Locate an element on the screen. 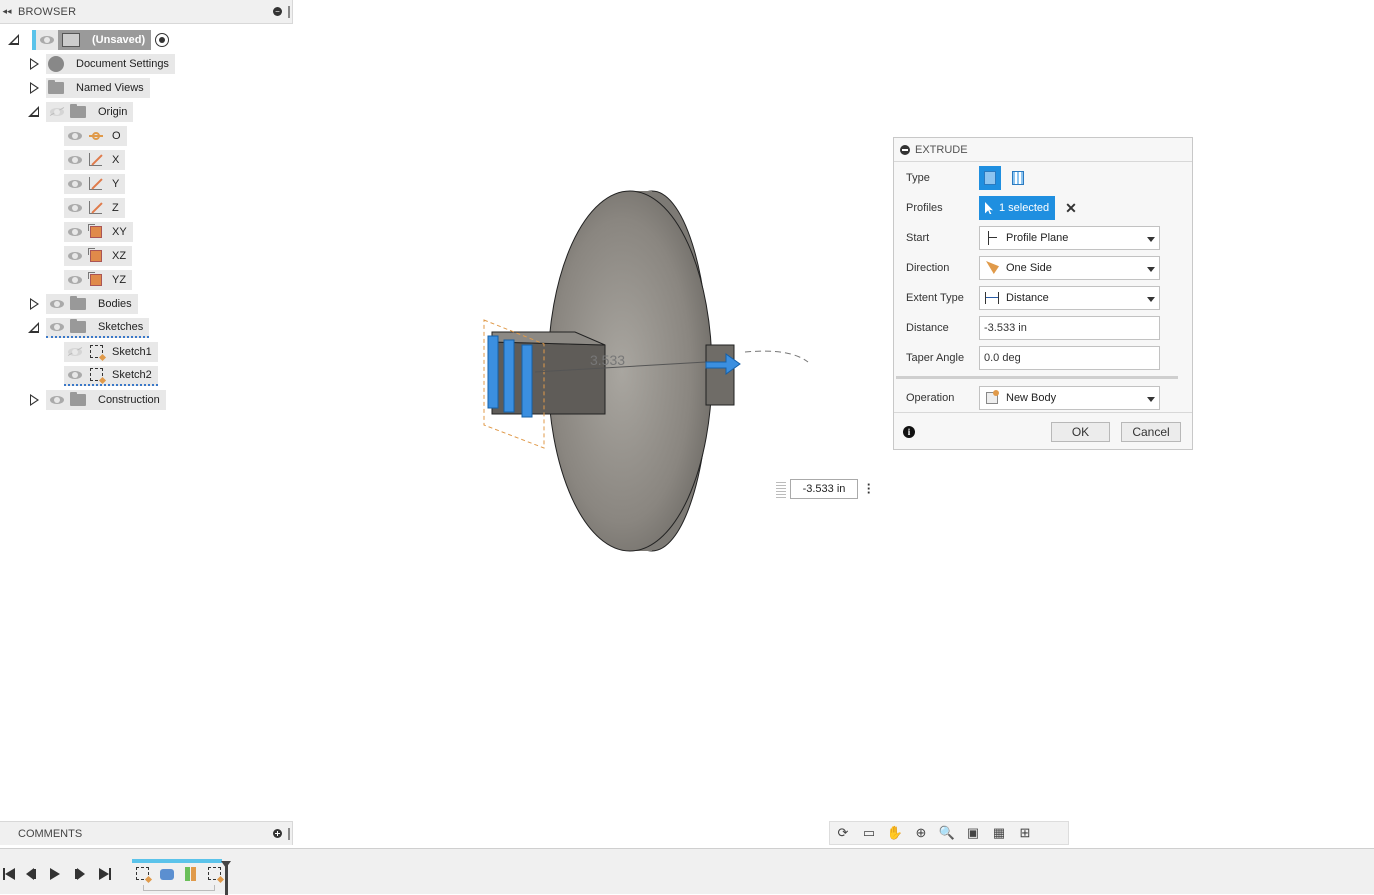  timeline-plane-icon is located at coordinates (191, 874).